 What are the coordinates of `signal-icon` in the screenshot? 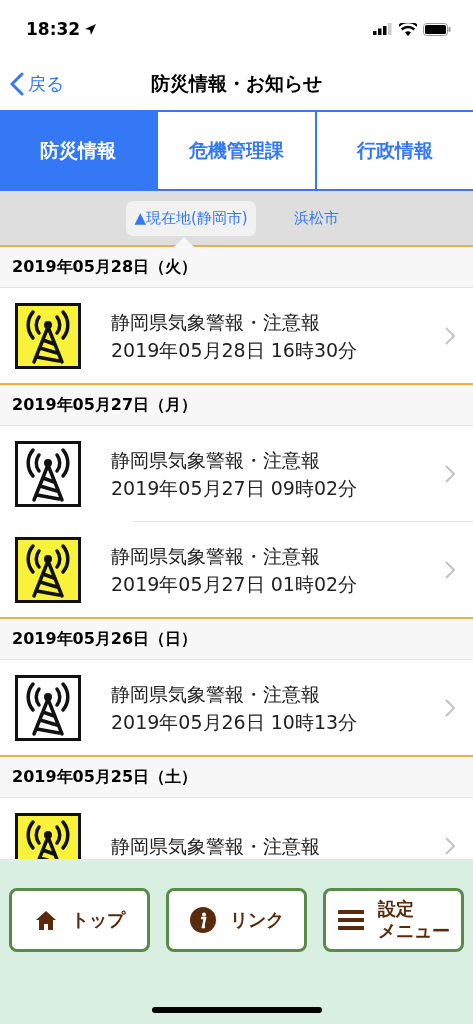 It's located at (383, 29).